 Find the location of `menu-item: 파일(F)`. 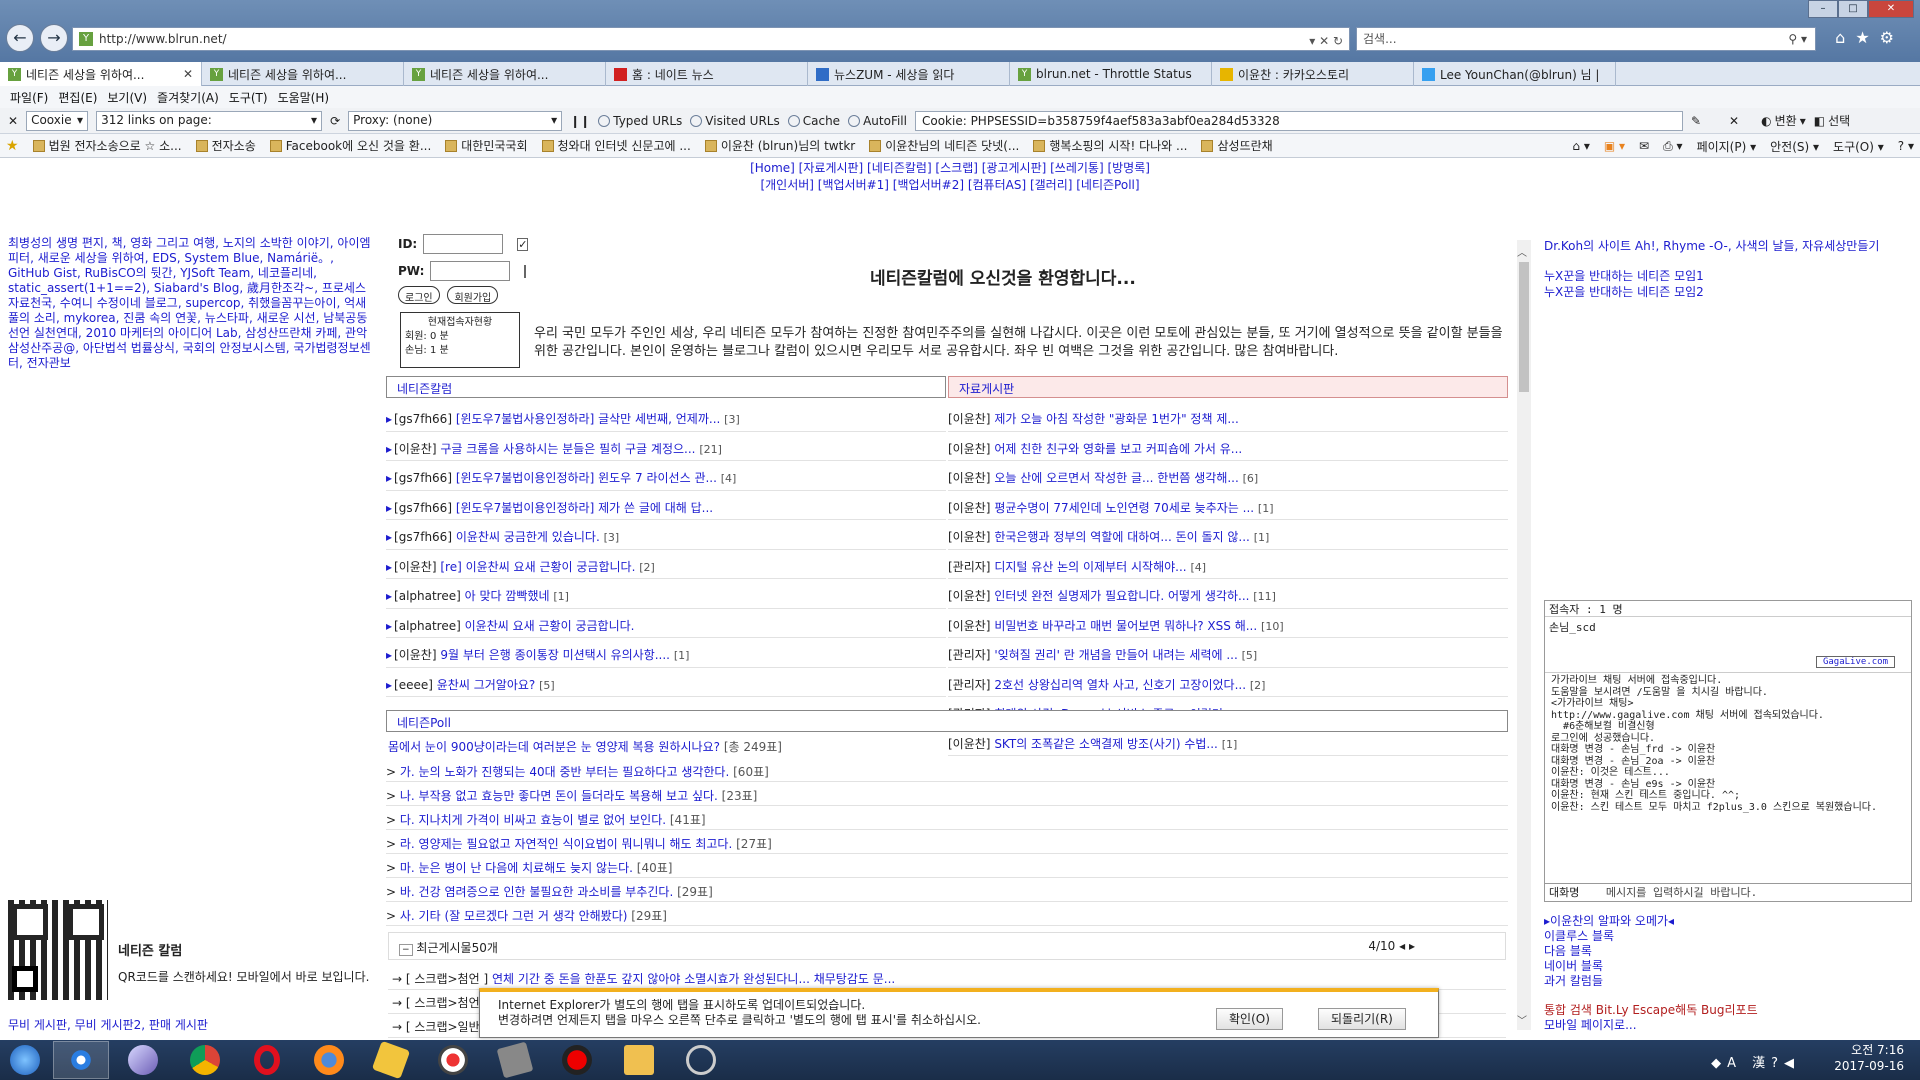

menu-item: 파일(F) is located at coordinates (32, 97).